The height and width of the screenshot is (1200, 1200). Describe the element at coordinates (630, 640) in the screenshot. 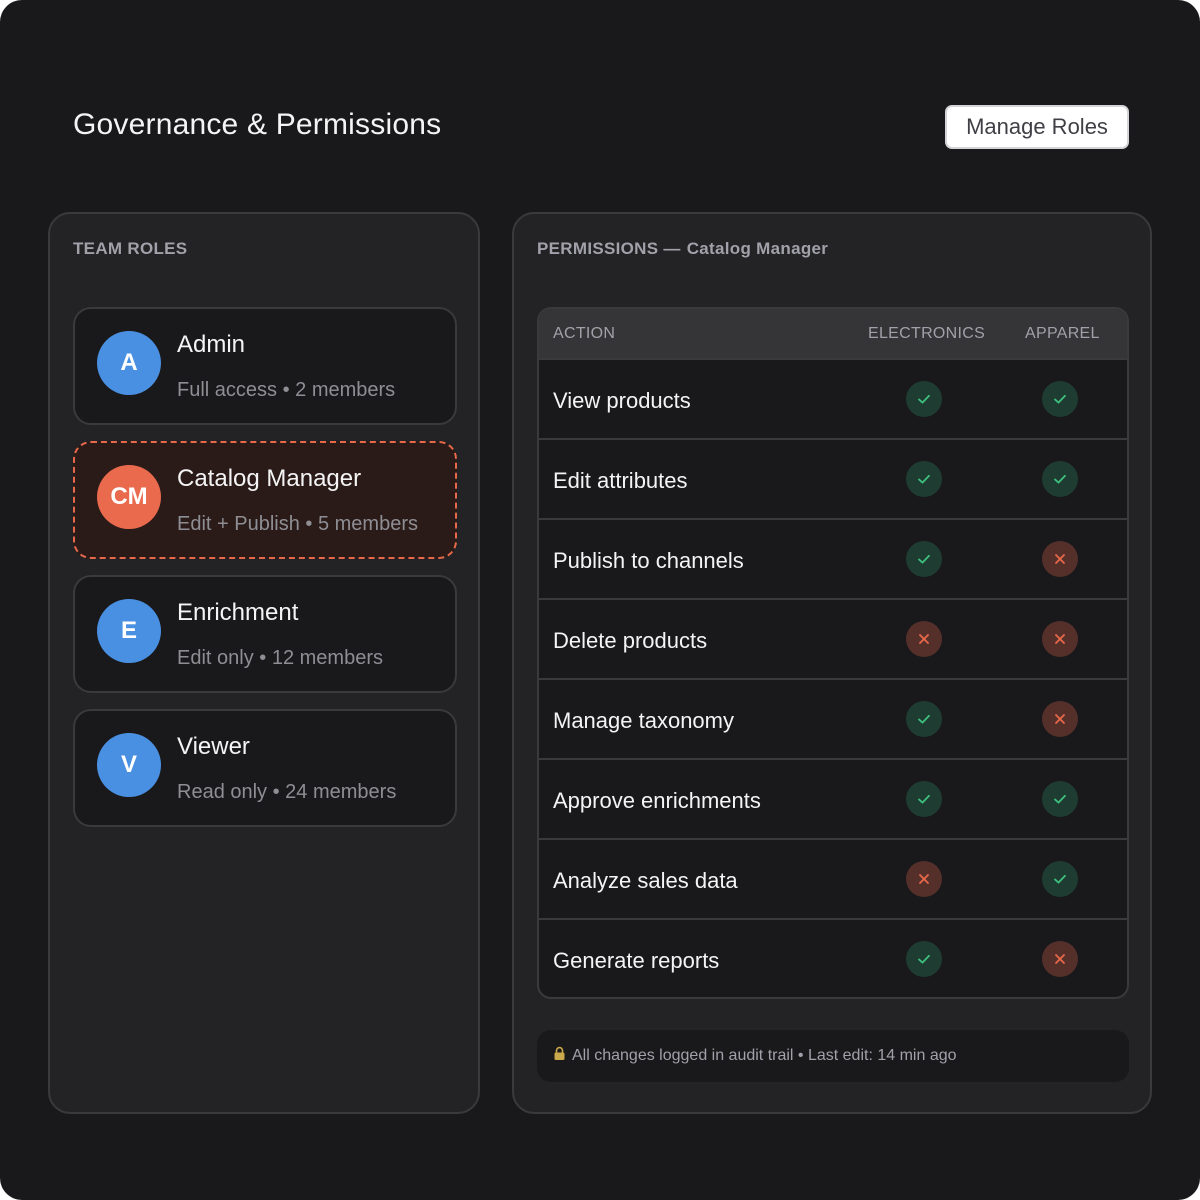

I see `action-name: Delete products` at that location.